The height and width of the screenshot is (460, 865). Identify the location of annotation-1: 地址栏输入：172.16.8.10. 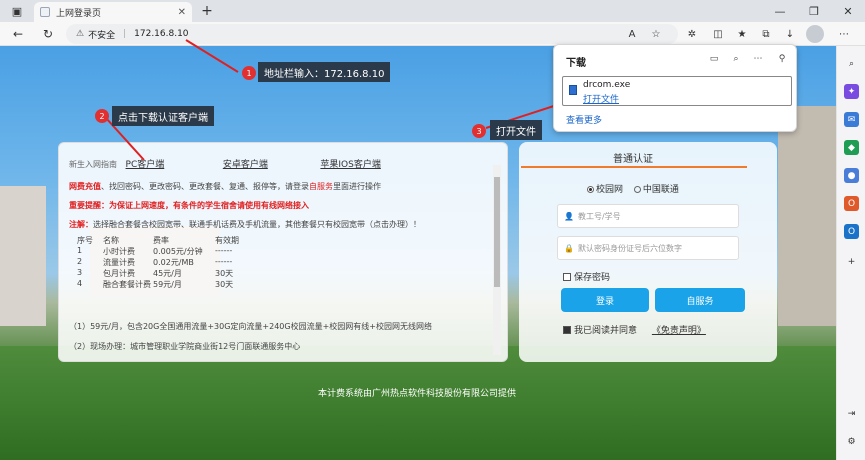
(324, 72).